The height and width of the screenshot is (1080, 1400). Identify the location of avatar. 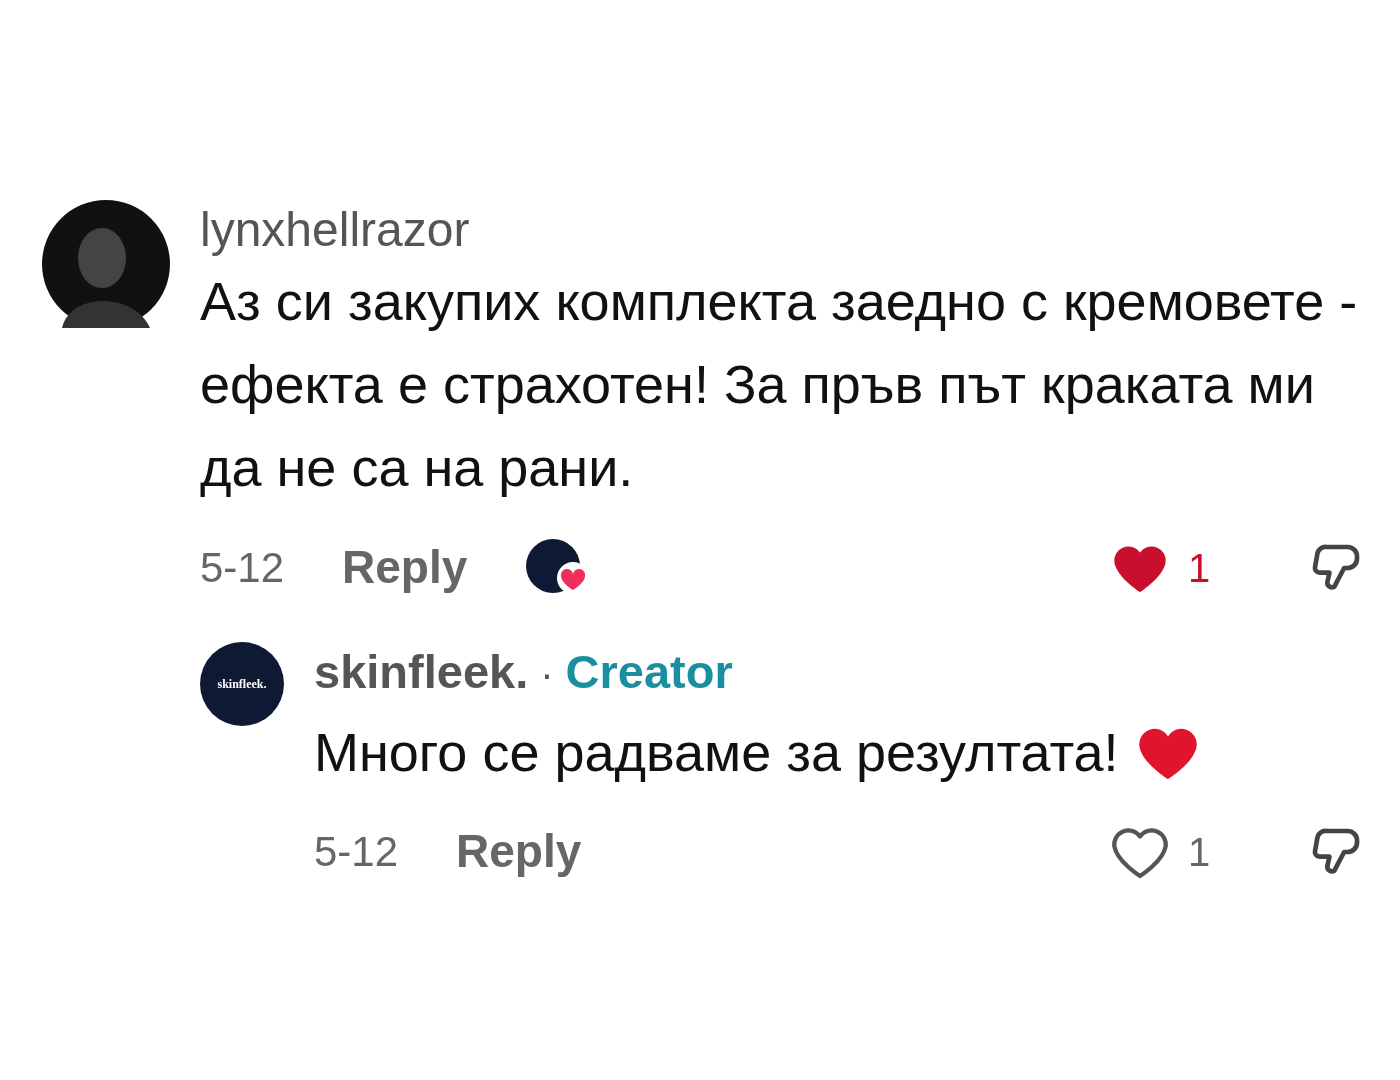
(106, 264).